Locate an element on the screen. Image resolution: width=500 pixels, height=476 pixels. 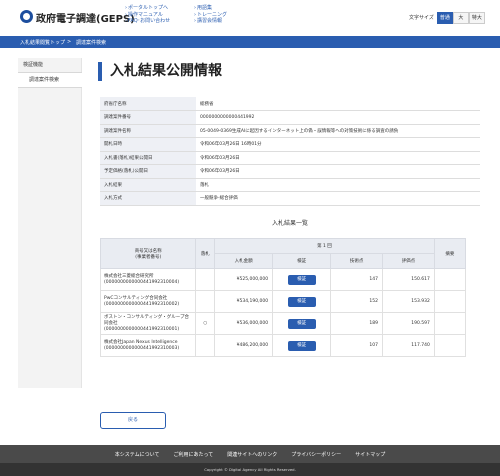
company-id: (0000000000000441992310002) is located at coordinates (142, 304).